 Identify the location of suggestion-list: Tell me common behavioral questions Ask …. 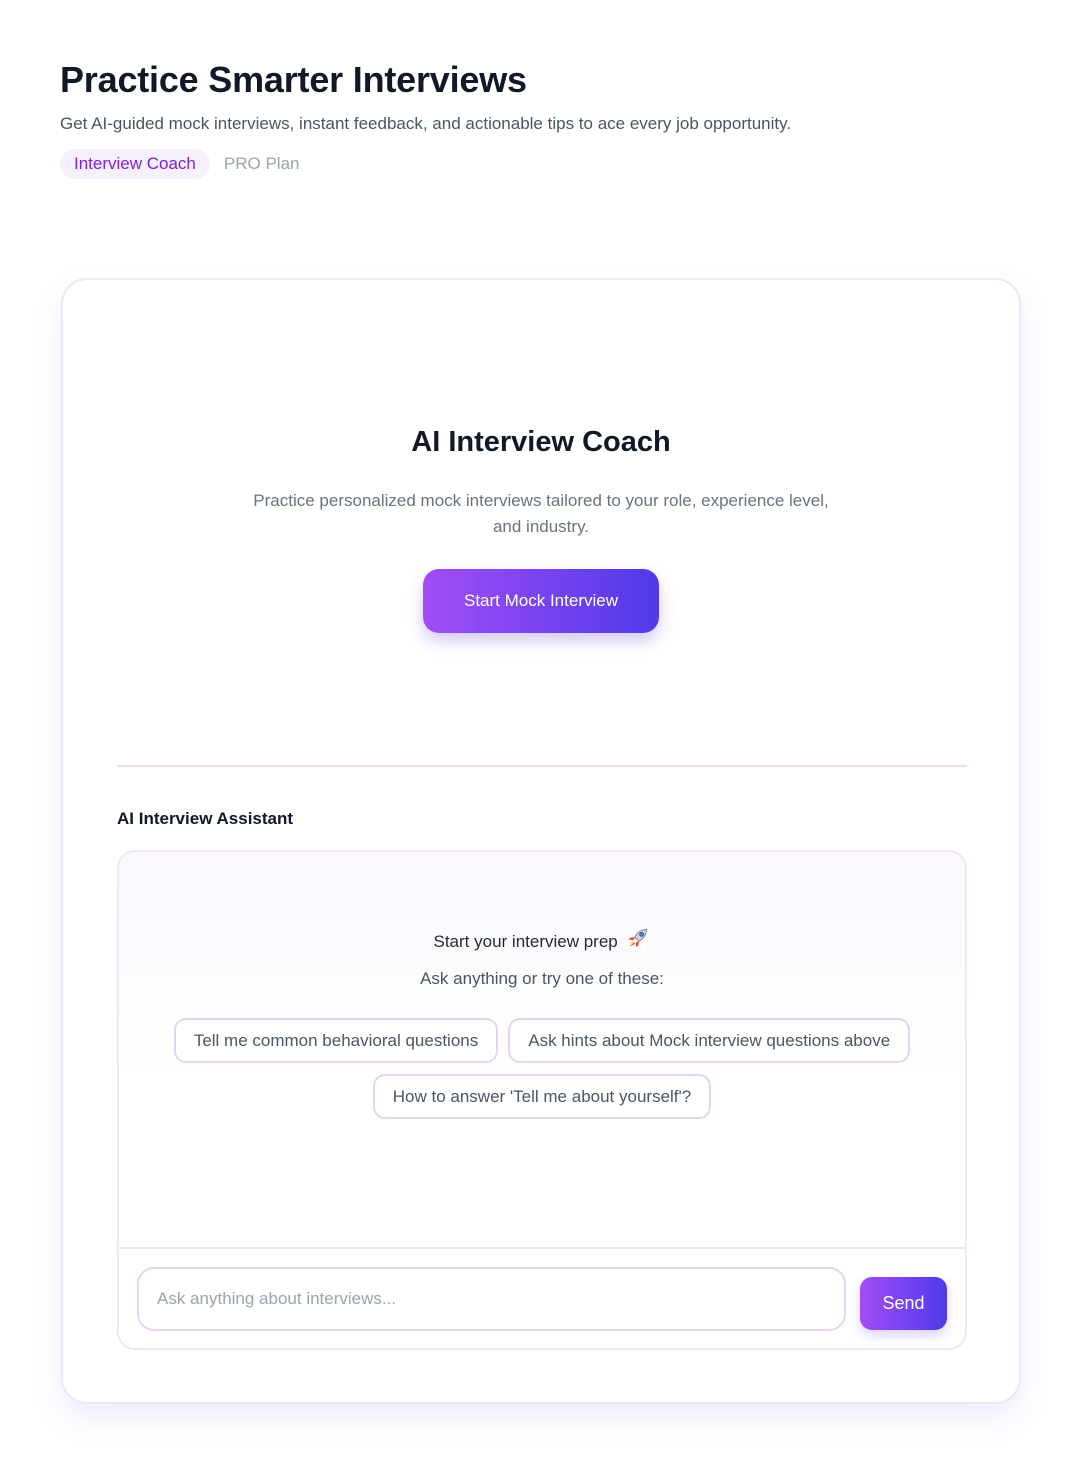
(542, 1068).